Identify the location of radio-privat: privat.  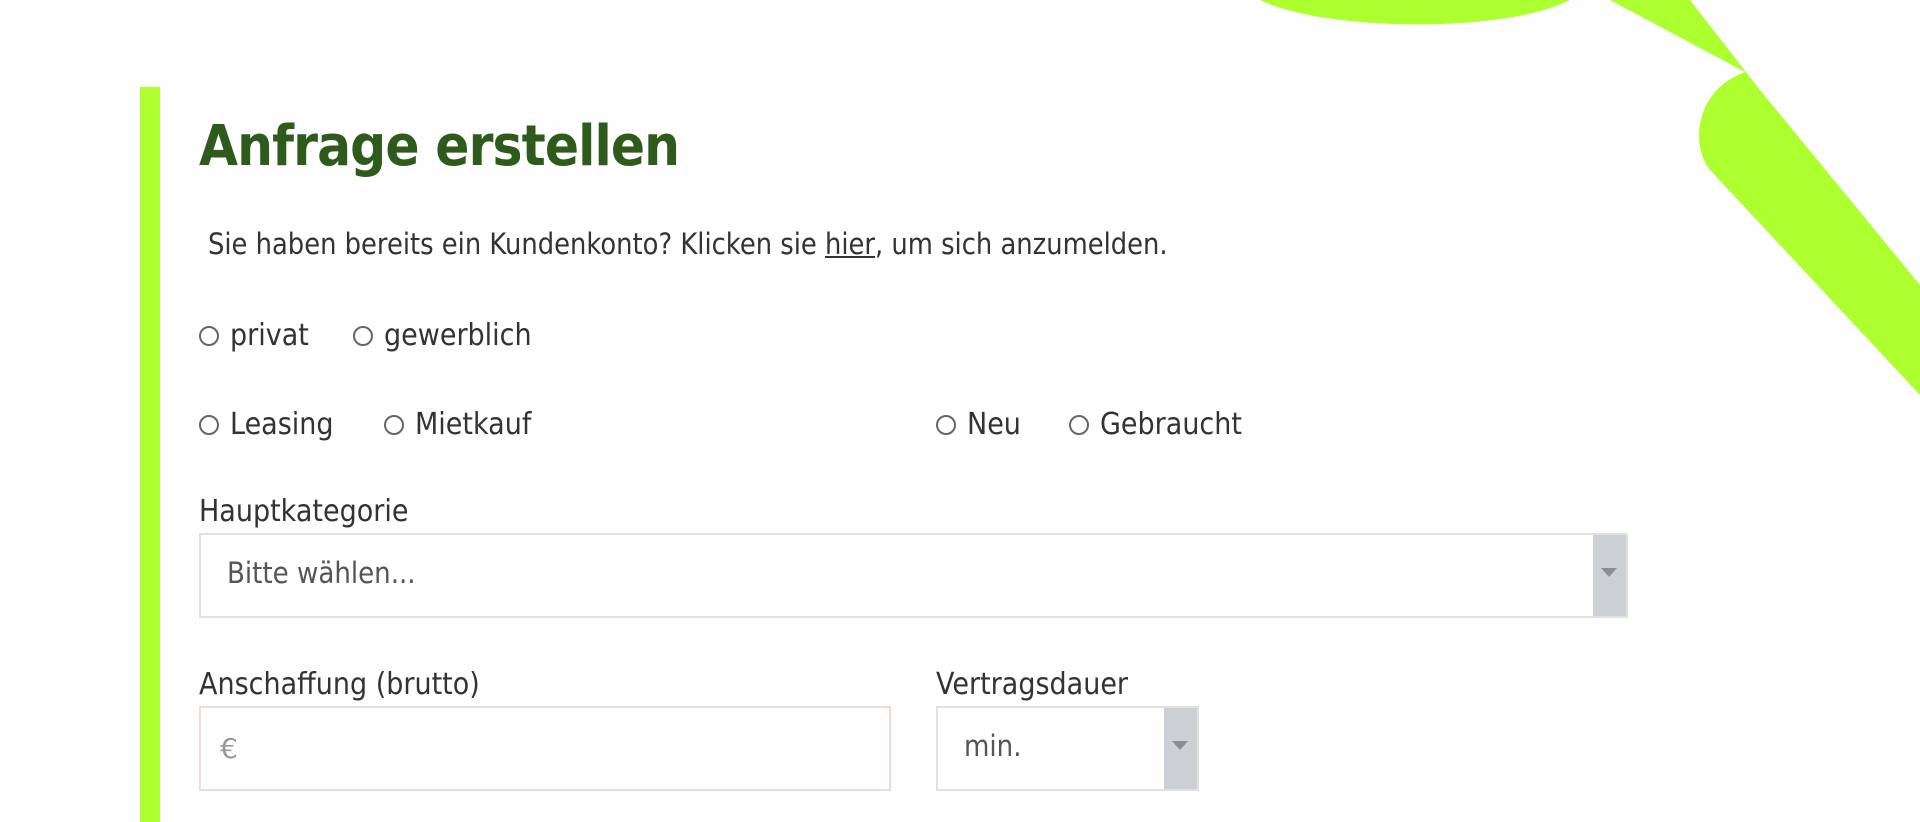
(258, 336).